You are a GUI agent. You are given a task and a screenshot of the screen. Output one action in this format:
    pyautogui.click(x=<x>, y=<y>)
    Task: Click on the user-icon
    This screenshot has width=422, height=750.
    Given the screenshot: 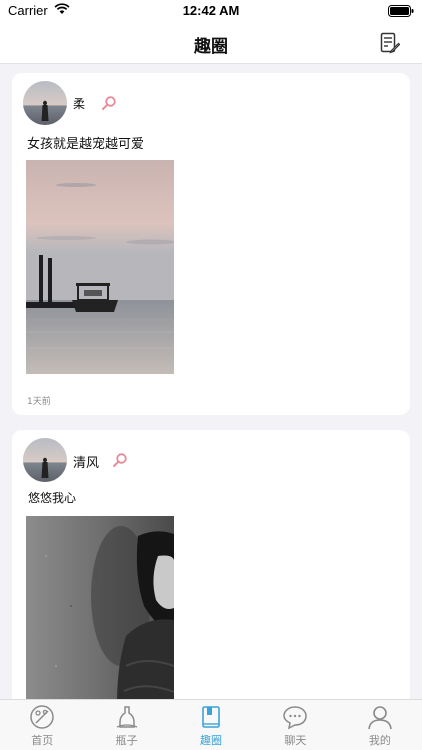 What is the action you would take?
    pyautogui.click(x=380, y=718)
    